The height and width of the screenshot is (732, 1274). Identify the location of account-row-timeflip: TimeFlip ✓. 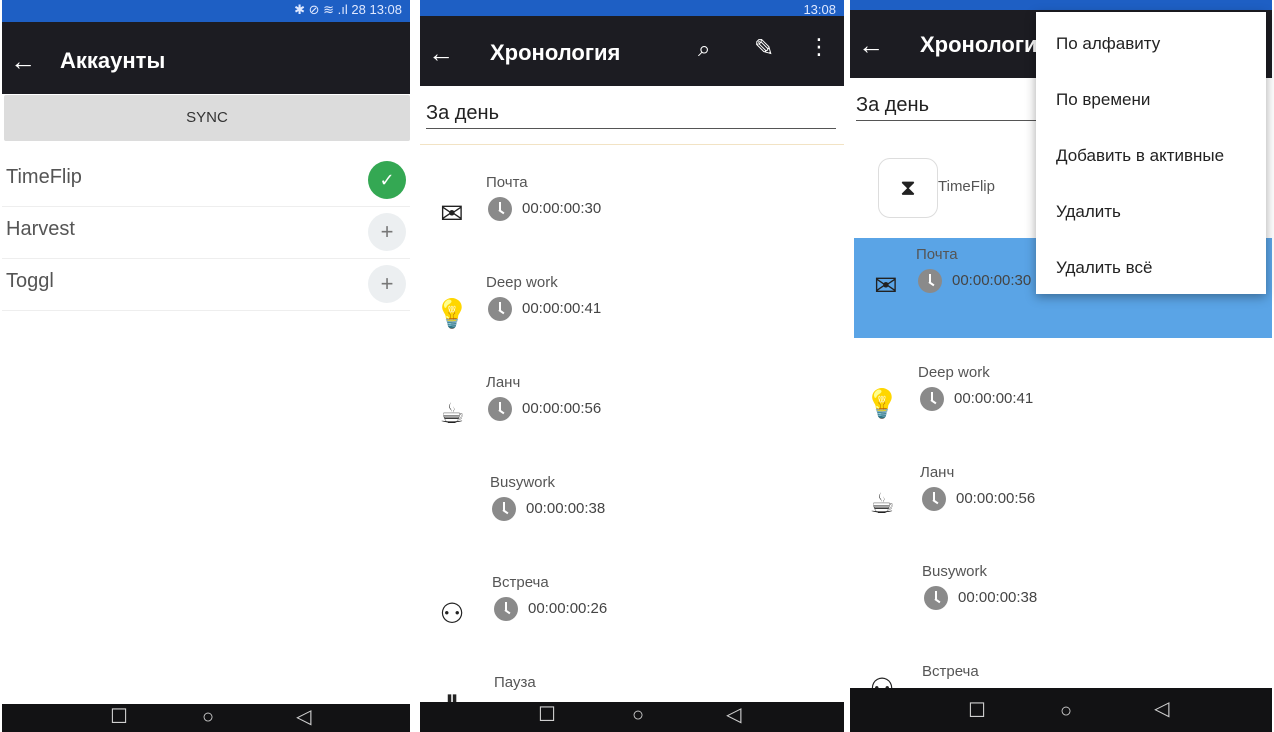
(206, 180).